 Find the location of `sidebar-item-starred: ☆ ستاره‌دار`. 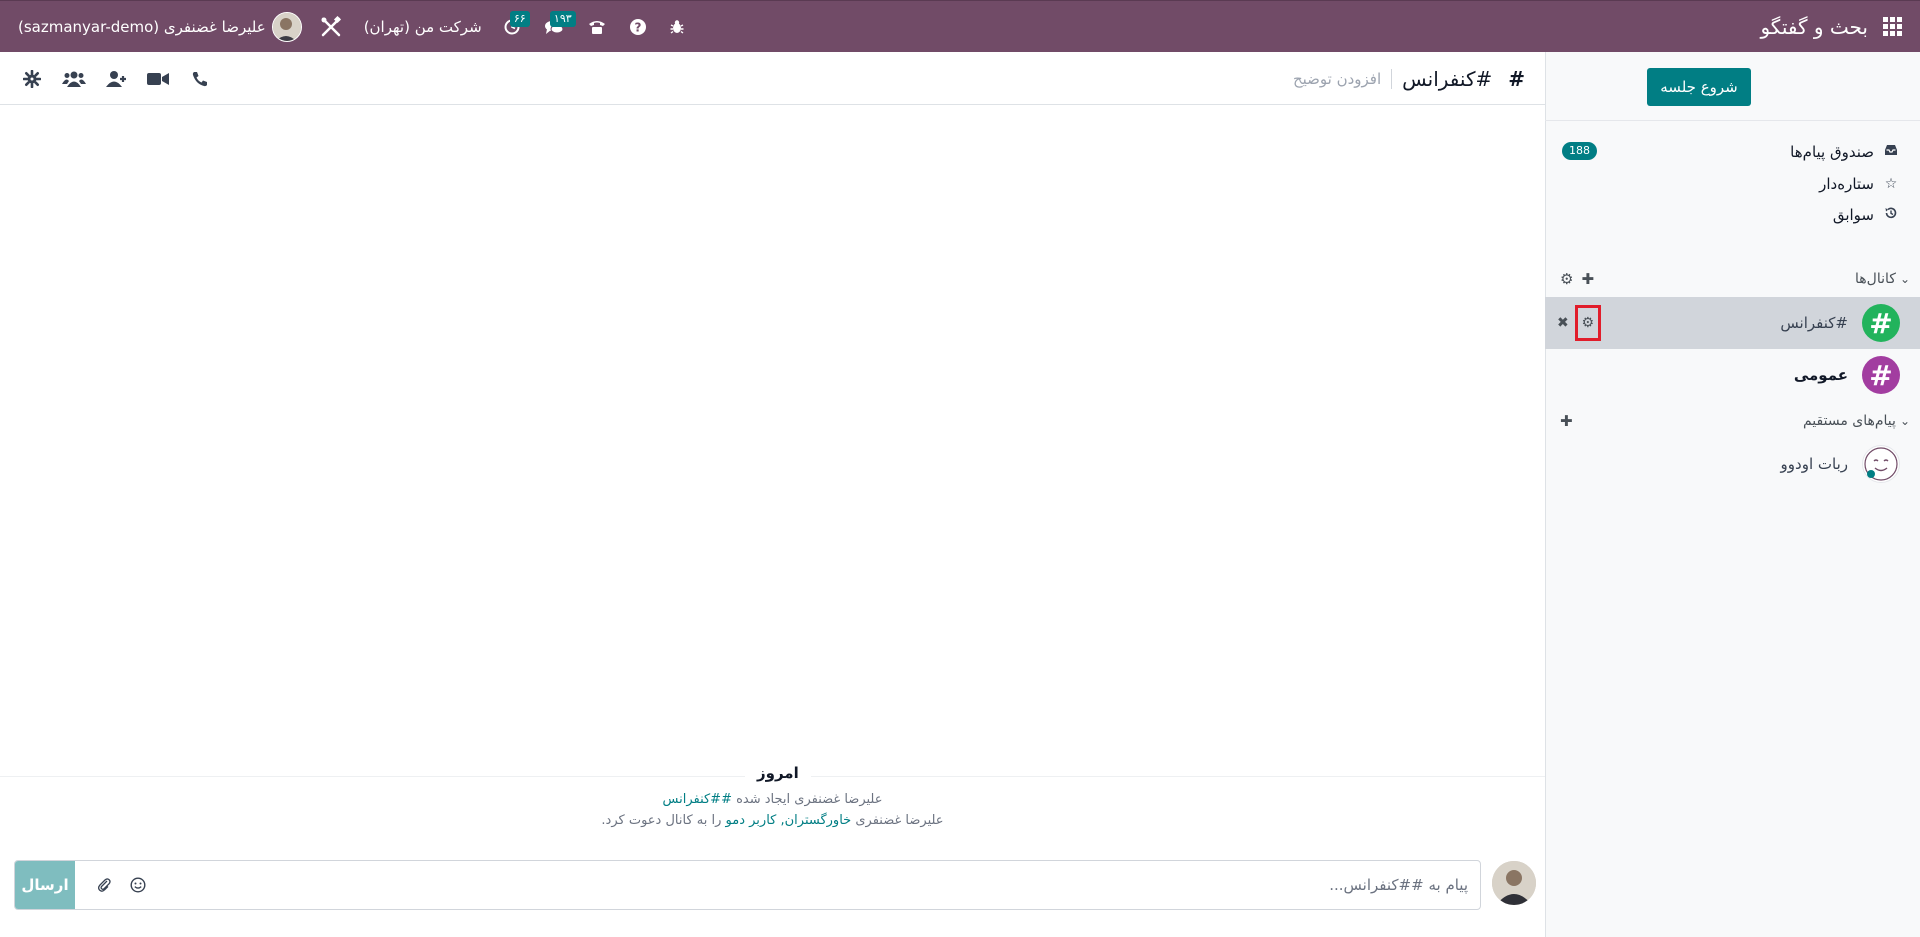

sidebar-item-starred: ☆ ستاره‌دار is located at coordinates (1859, 184).